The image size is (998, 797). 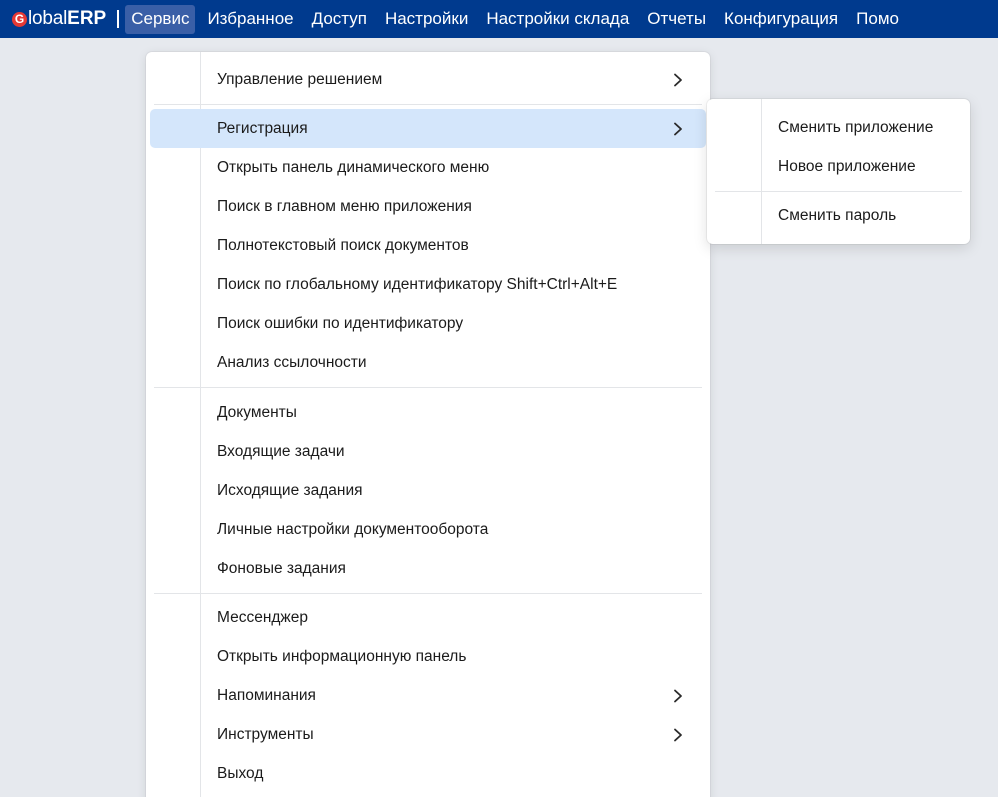 I want to click on menubar-item-reports: Отчеты, so click(x=676, y=19).